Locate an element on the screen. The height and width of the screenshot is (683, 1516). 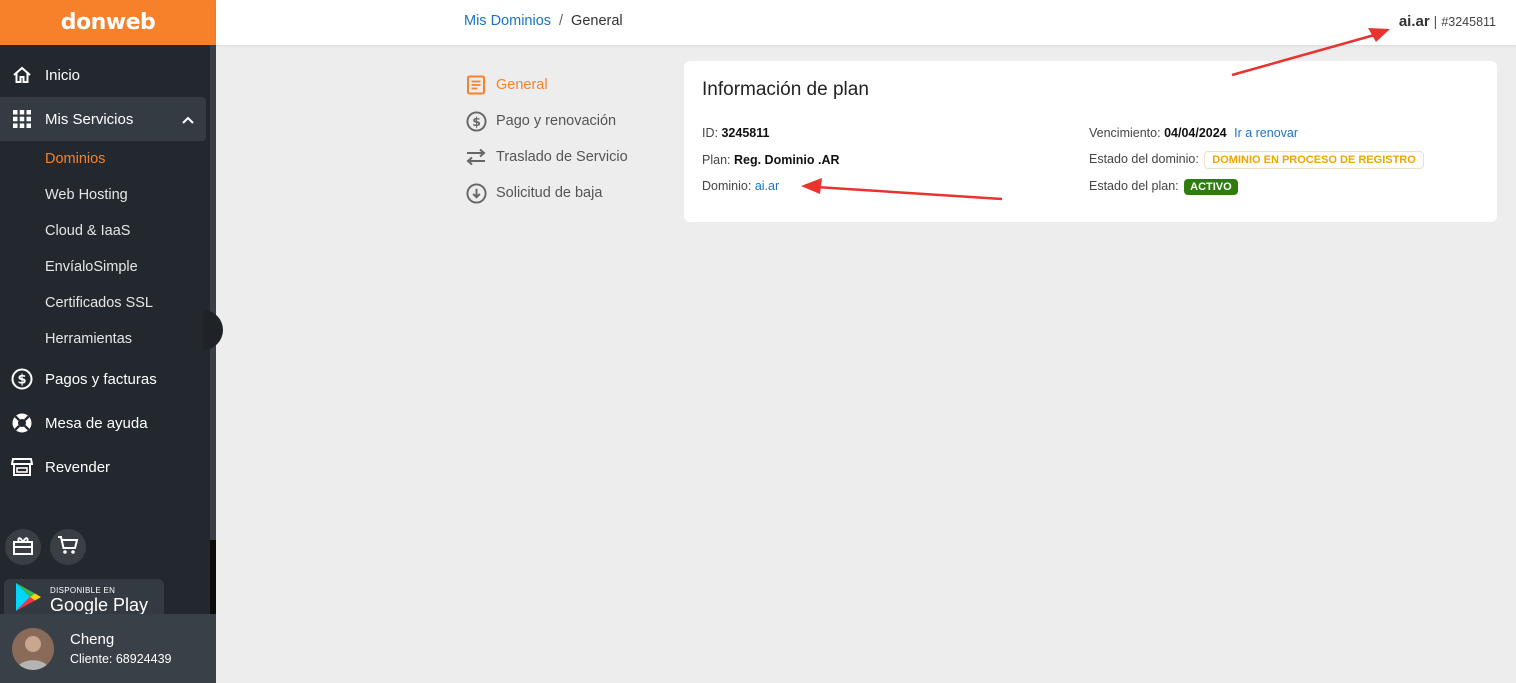
plan-domain-label: Dominio: is located at coordinates (727, 186).